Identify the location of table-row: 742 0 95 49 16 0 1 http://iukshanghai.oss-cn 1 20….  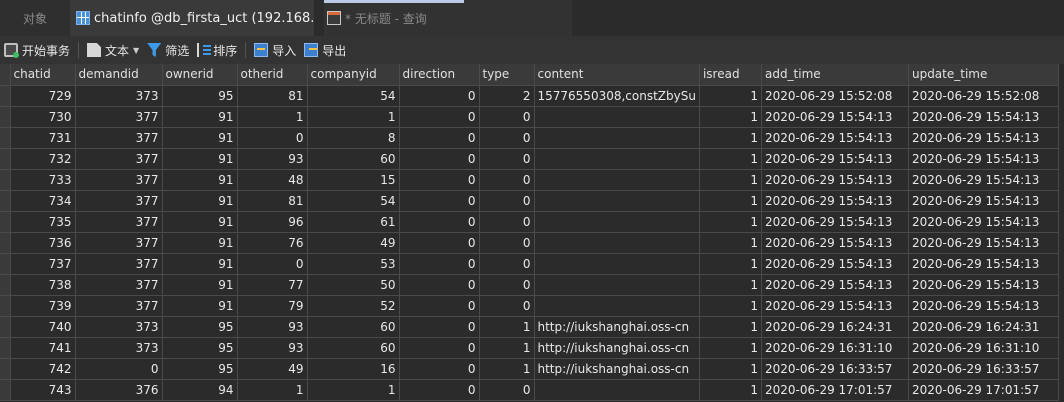
(529, 369).